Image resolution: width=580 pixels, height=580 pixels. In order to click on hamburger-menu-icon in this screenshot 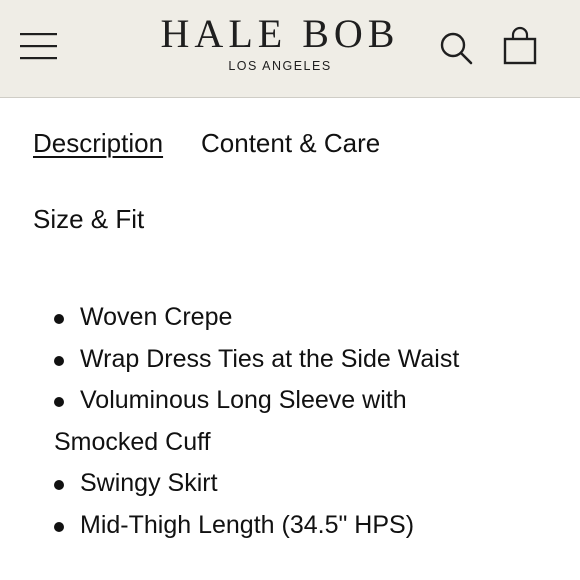, I will do `click(38, 46)`.